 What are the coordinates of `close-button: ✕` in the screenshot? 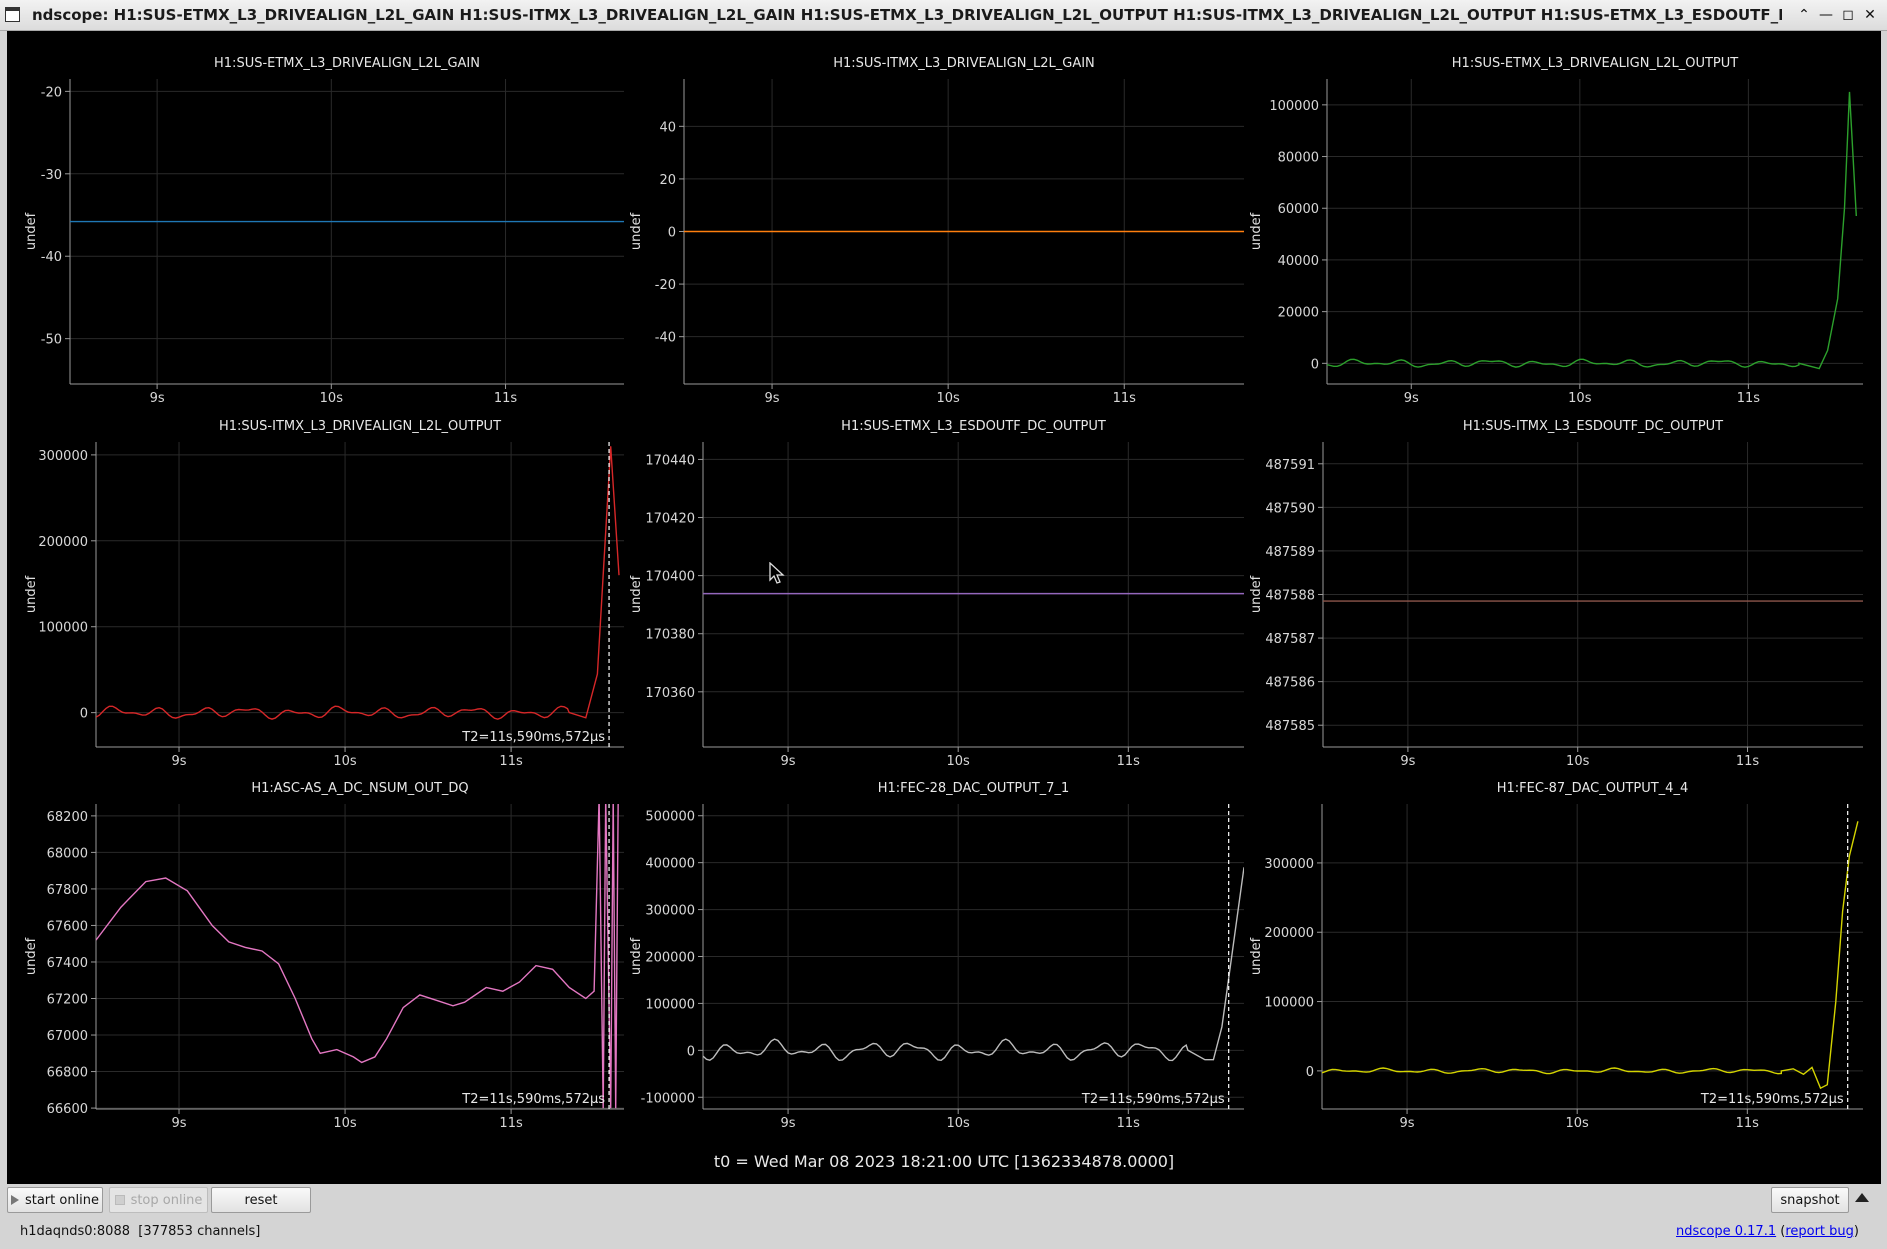 It's located at (1870, 15).